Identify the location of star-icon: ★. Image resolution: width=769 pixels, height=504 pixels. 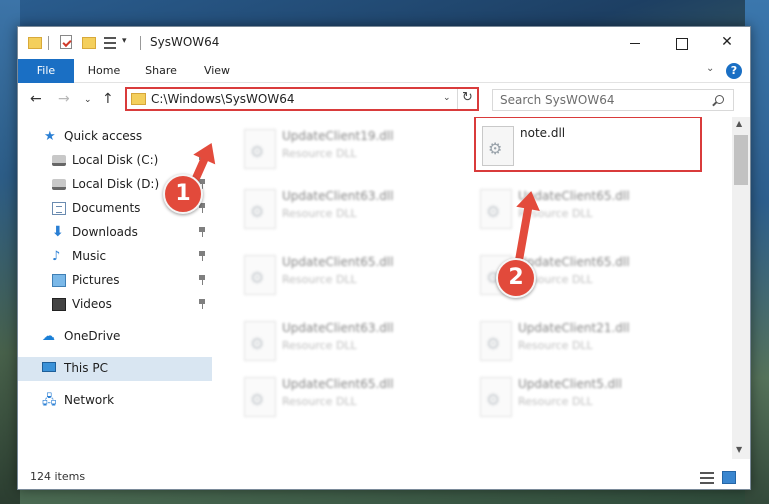
(50, 136).